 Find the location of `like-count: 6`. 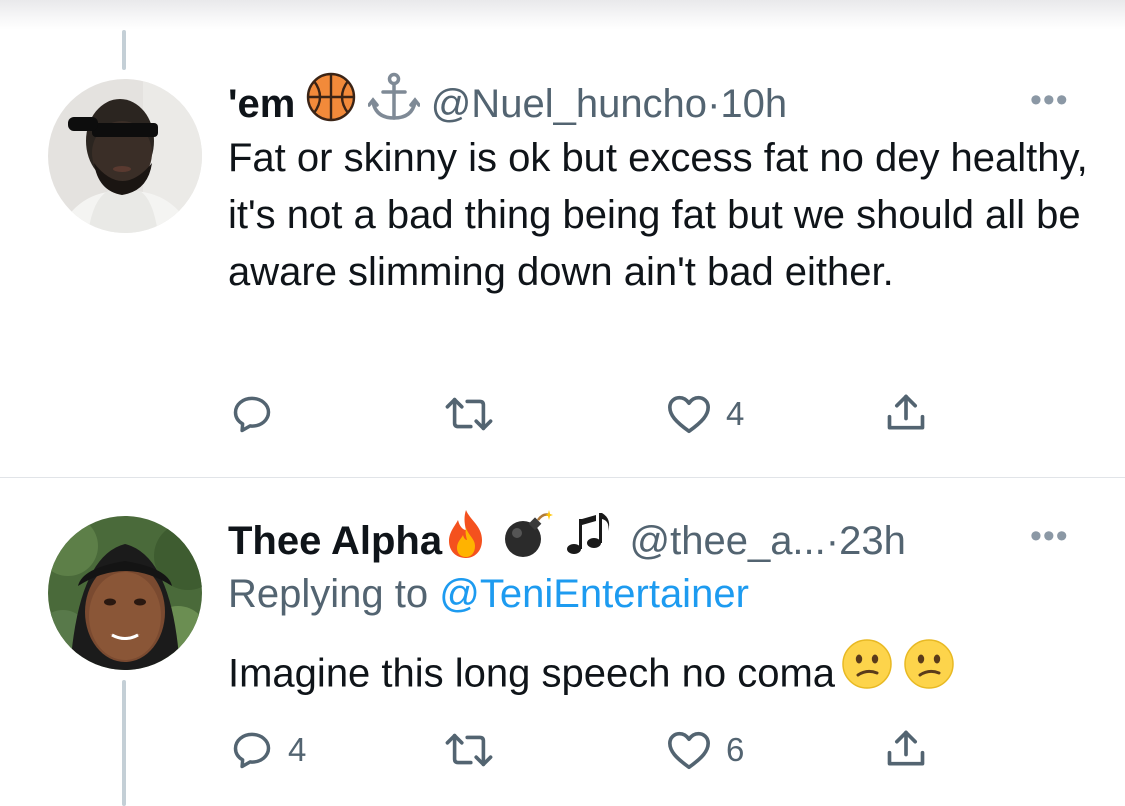

like-count: 6 is located at coordinates (735, 749).